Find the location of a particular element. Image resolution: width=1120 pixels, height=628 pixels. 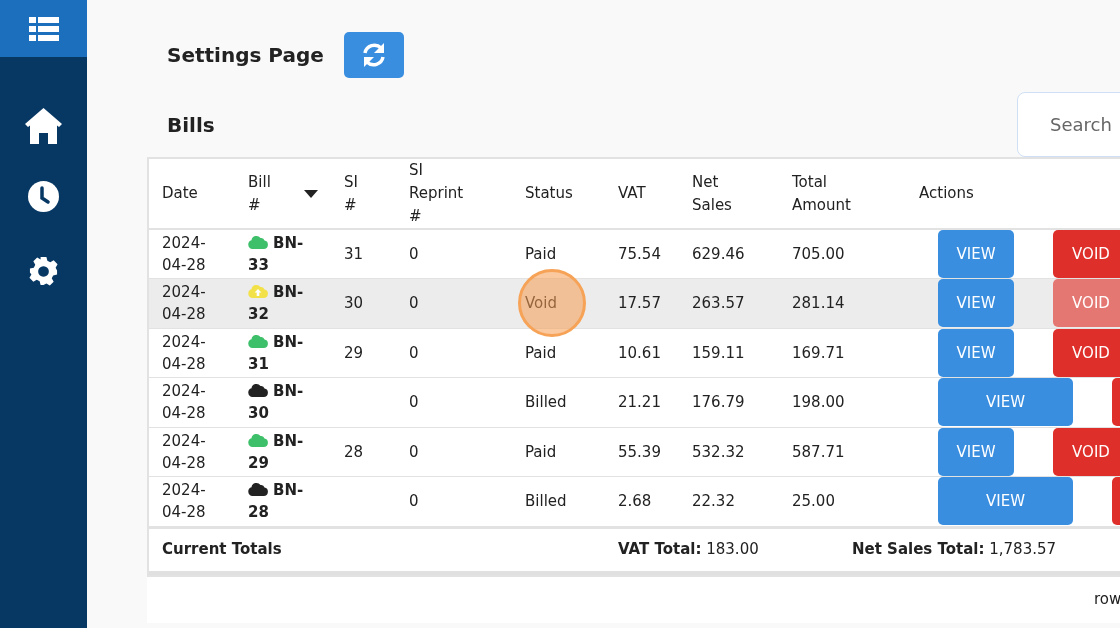

menu-button is located at coordinates (43, 28).